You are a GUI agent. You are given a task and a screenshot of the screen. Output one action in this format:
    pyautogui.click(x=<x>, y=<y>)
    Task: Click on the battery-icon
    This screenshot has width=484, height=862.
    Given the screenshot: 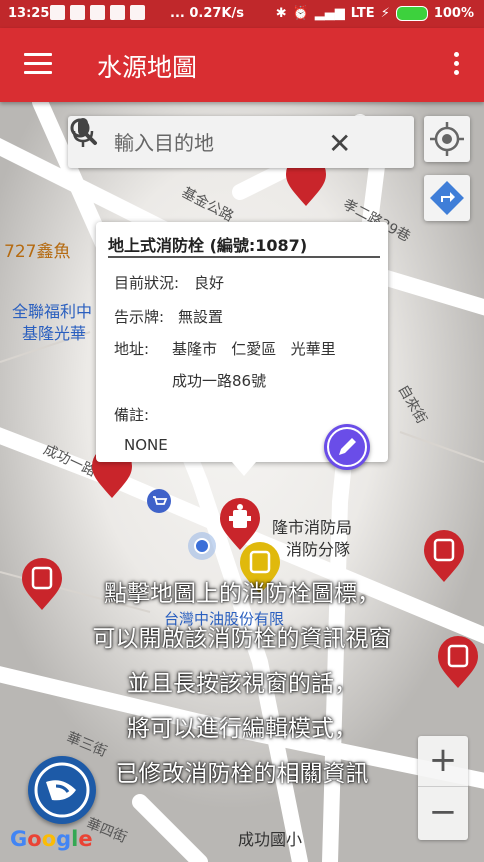 What is the action you would take?
    pyautogui.click(x=411, y=13)
    